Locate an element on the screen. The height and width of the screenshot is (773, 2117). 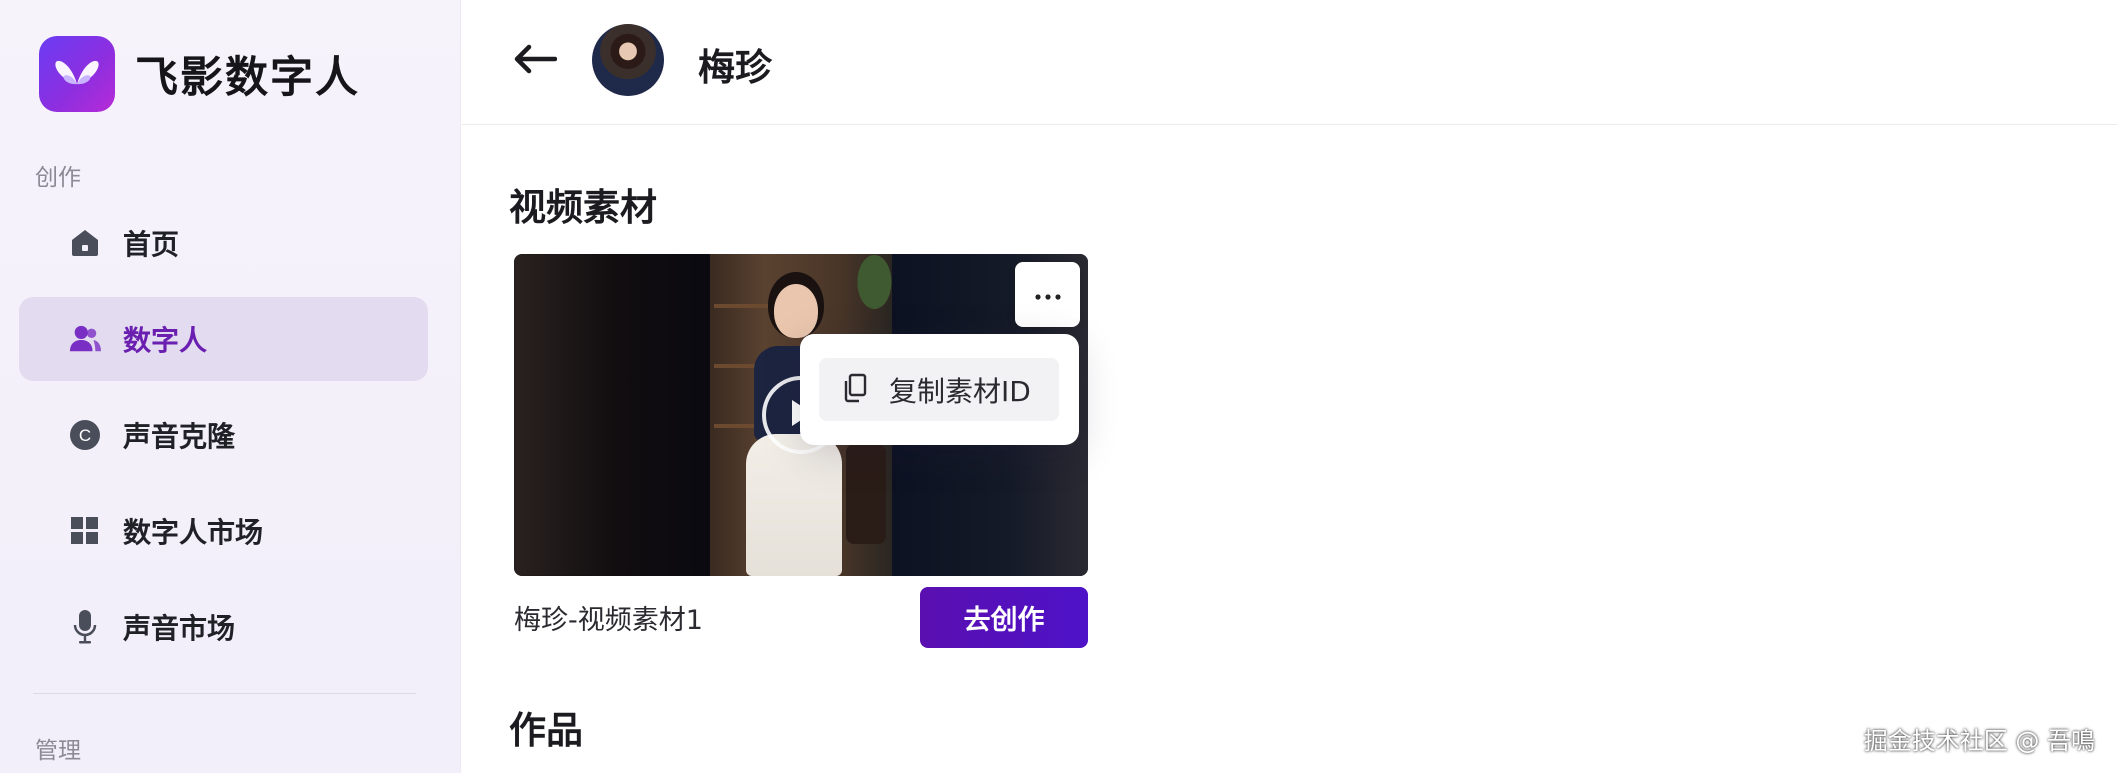
copy-icon is located at coordinates (855, 390).